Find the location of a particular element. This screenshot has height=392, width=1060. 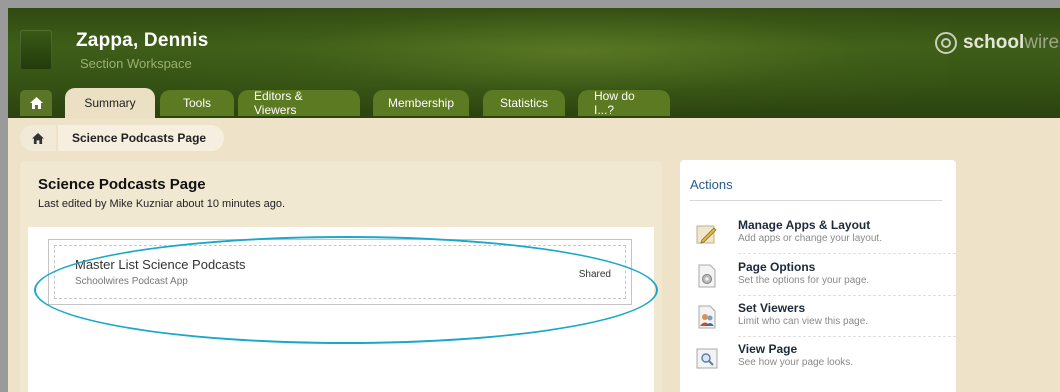

action-desc: See how your page looks. is located at coordinates (796, 362).